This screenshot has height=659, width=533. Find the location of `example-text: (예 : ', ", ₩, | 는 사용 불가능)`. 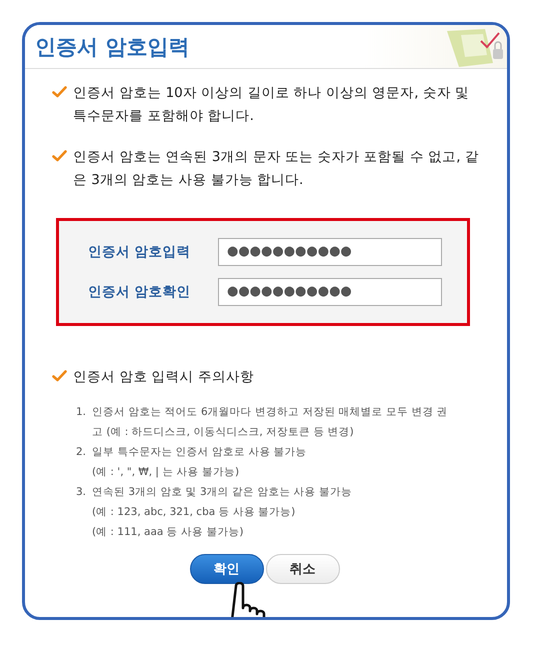

example-text: (예 : ', ", ₩, | 는 사용 불가능) is located at coordinates (166, 472).